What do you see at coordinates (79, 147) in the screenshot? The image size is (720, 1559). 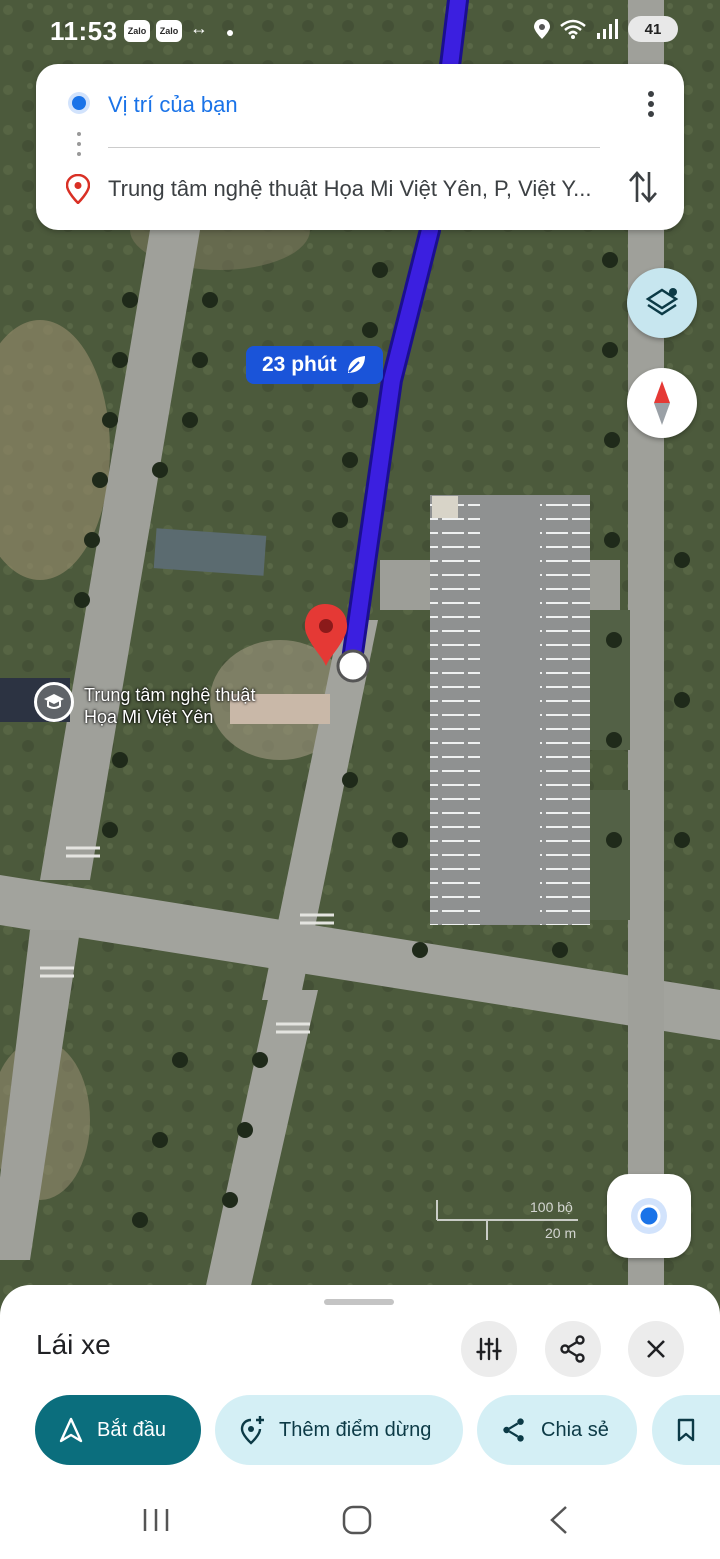 I see `route-connector-dots` at bounding box center [79, 147].